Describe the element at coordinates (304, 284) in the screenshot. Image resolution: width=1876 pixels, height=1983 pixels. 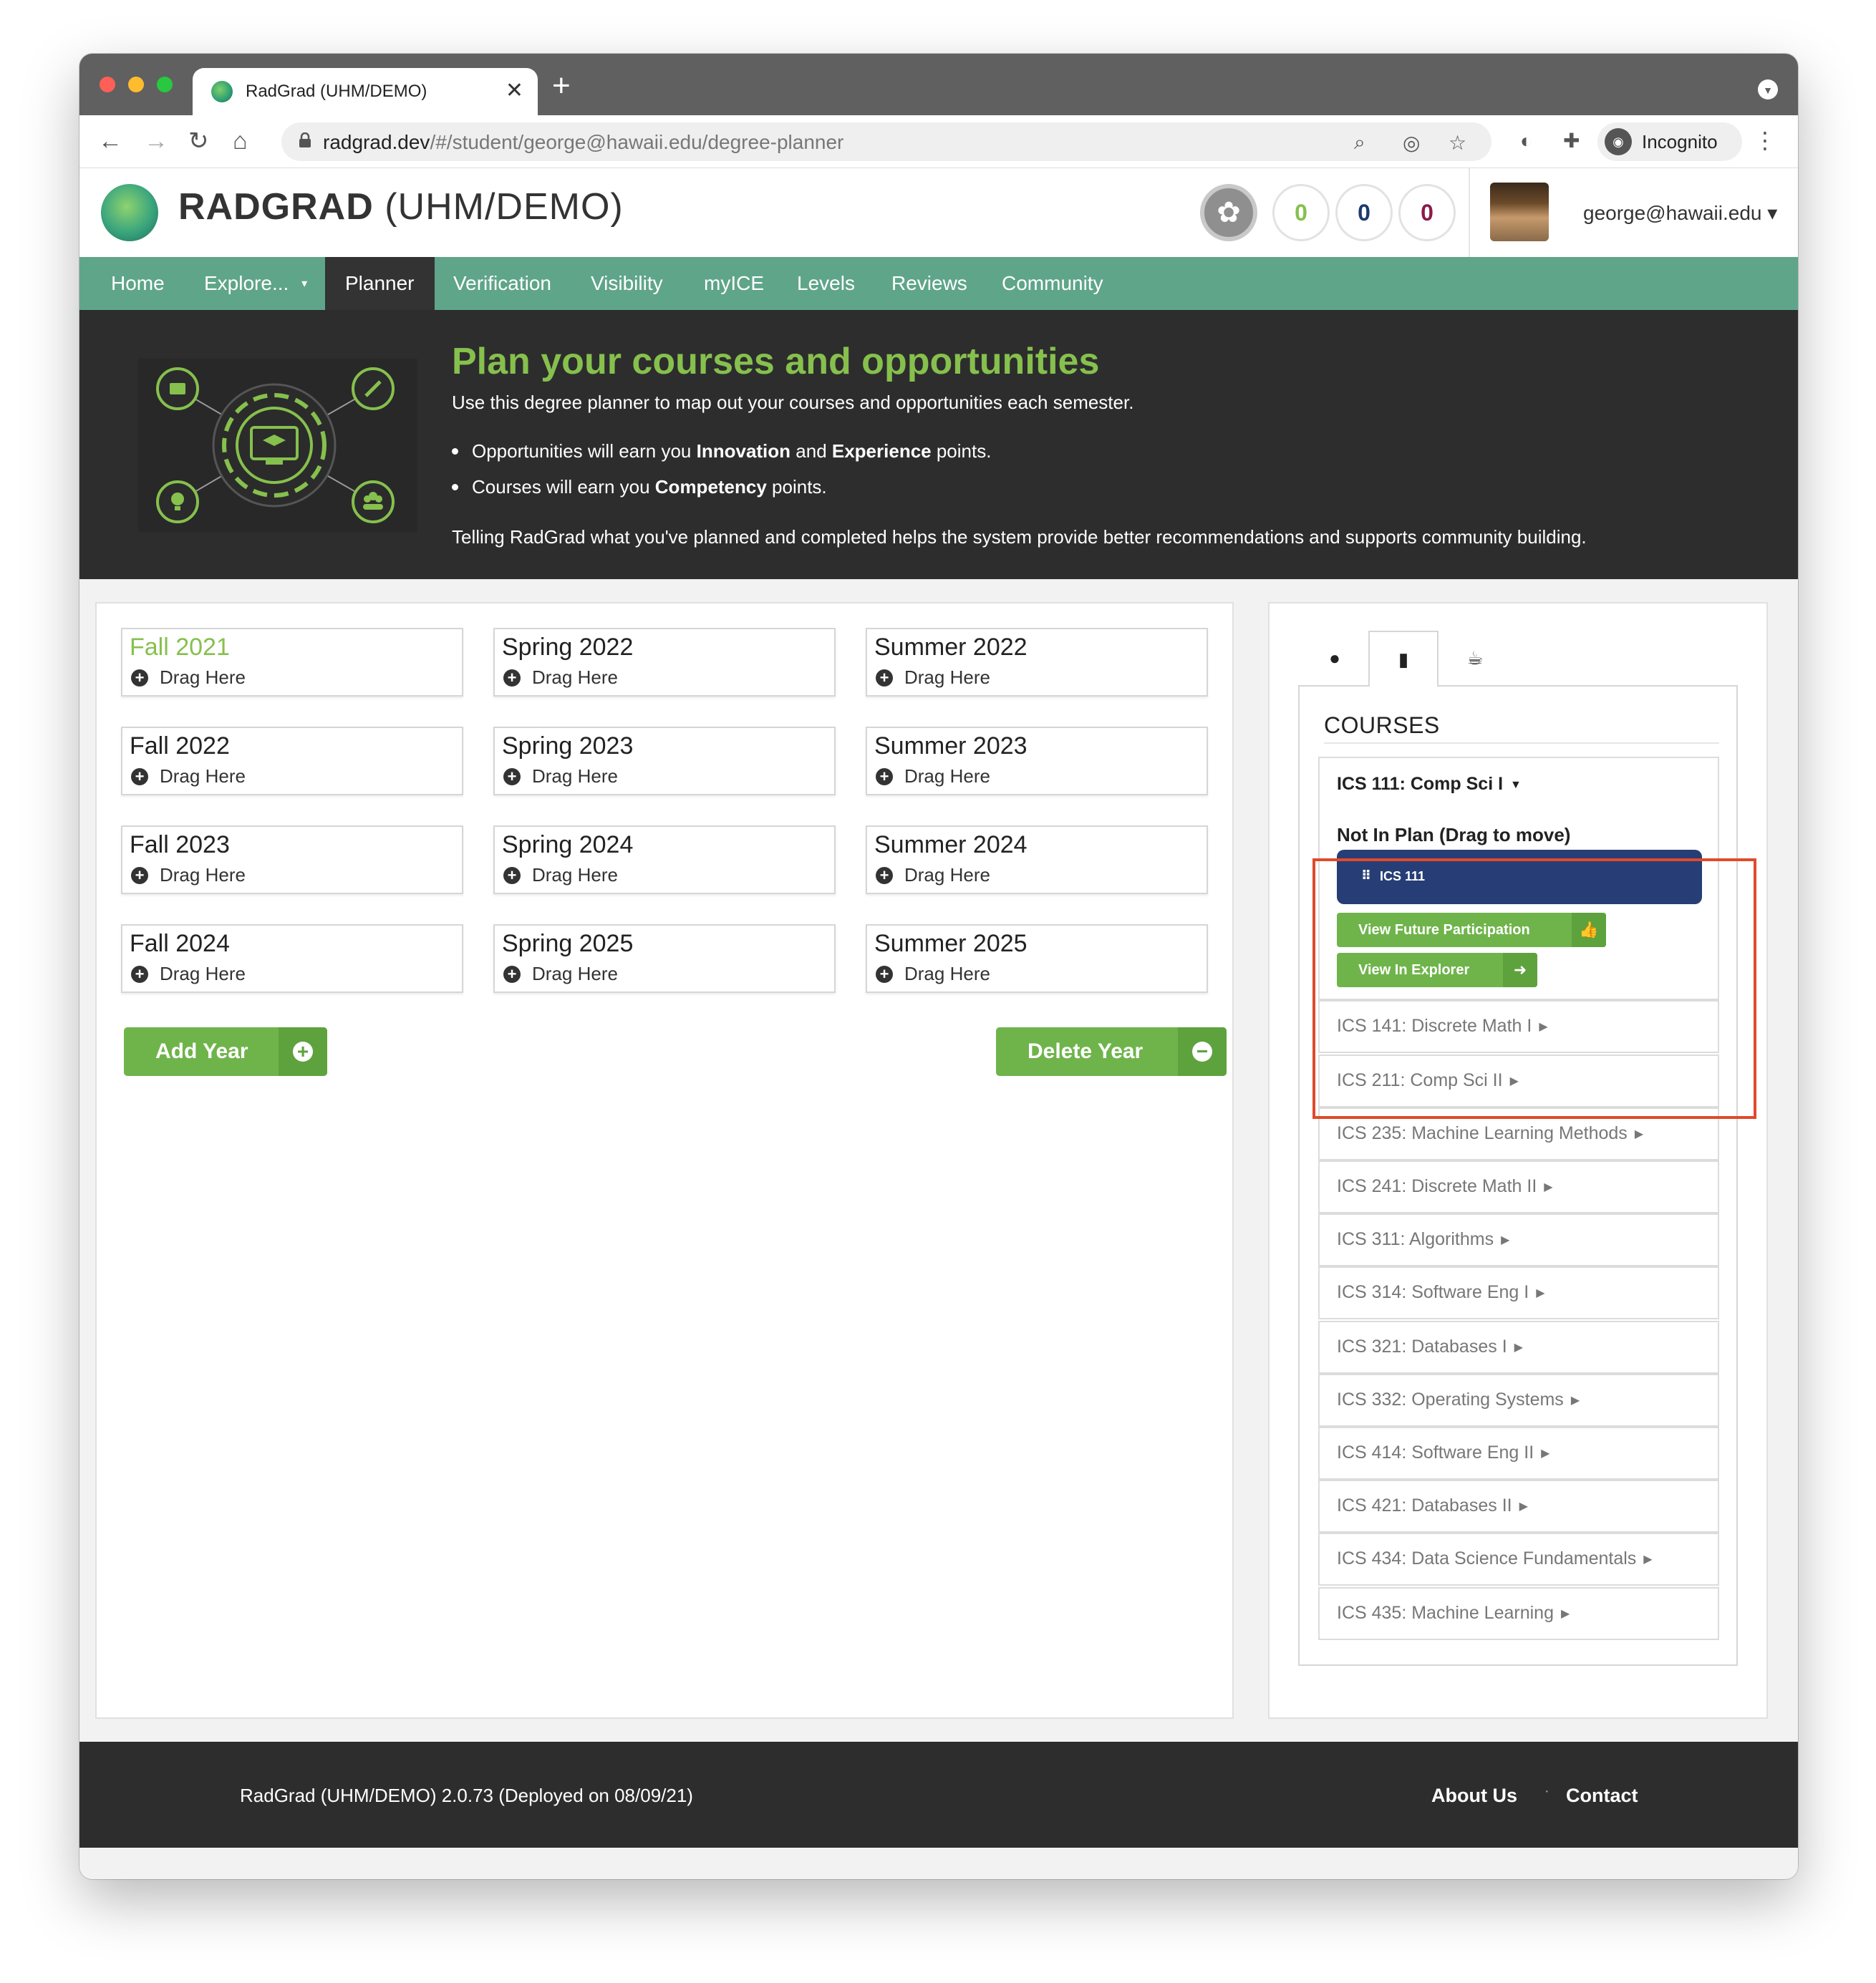
I see `explore-caret-icon: ▾` at that location.